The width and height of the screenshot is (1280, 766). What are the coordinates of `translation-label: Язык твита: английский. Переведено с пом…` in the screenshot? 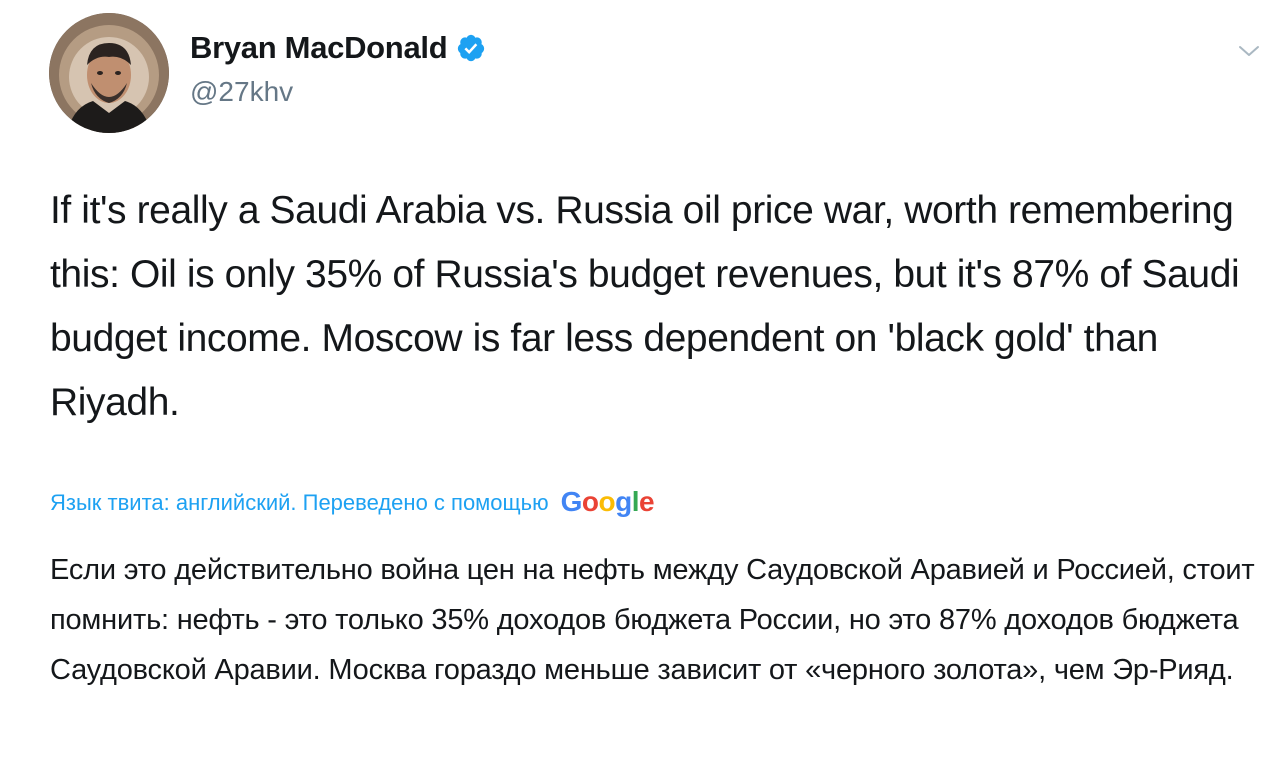 It's located at (299, 503).